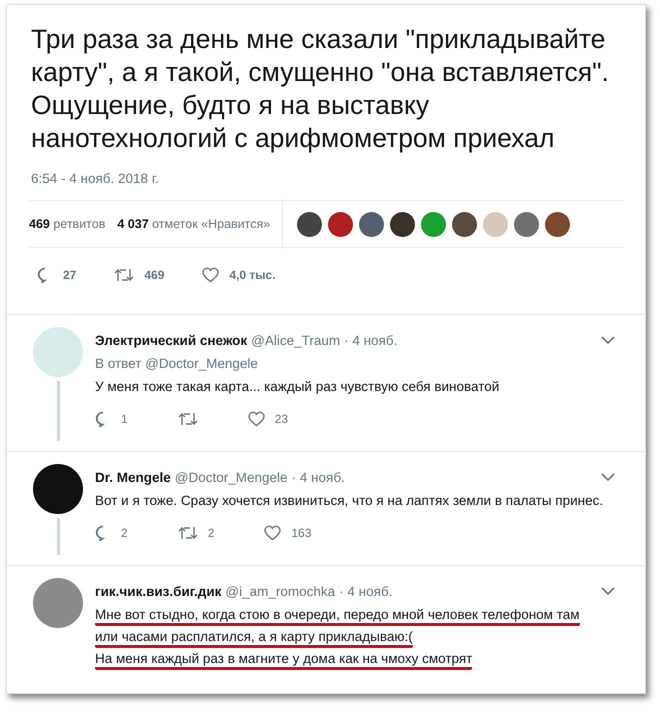  I want to click on action-count: 4,0 тыс., so click(252, 275).